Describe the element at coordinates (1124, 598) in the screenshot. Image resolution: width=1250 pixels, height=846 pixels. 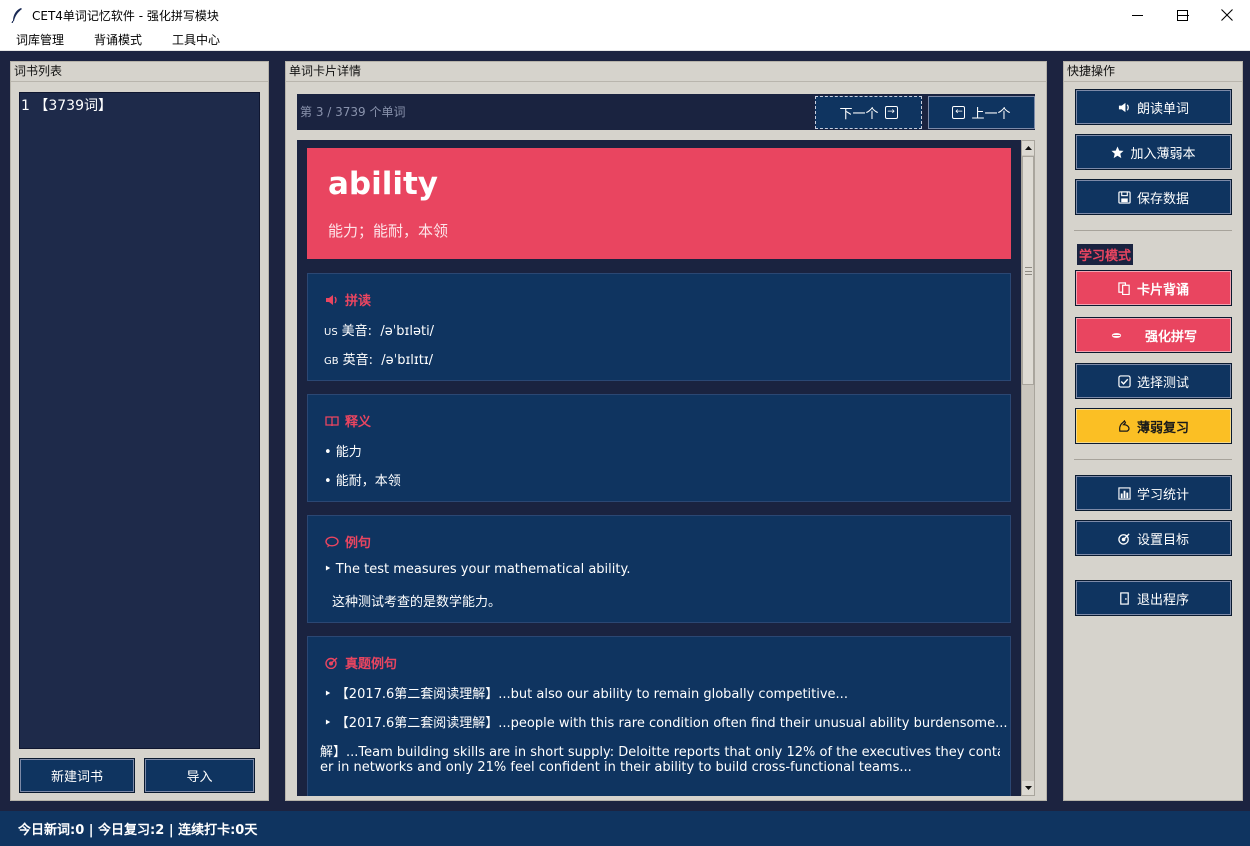
I see `door-icon` at that location.